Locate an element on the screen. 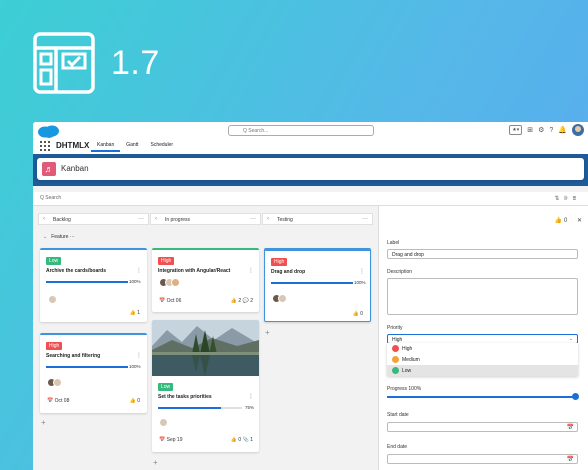 Image resolution: width=588 pixels, height=470 pixels. swimlane-label: Feature is located at coordinates (60, 237).